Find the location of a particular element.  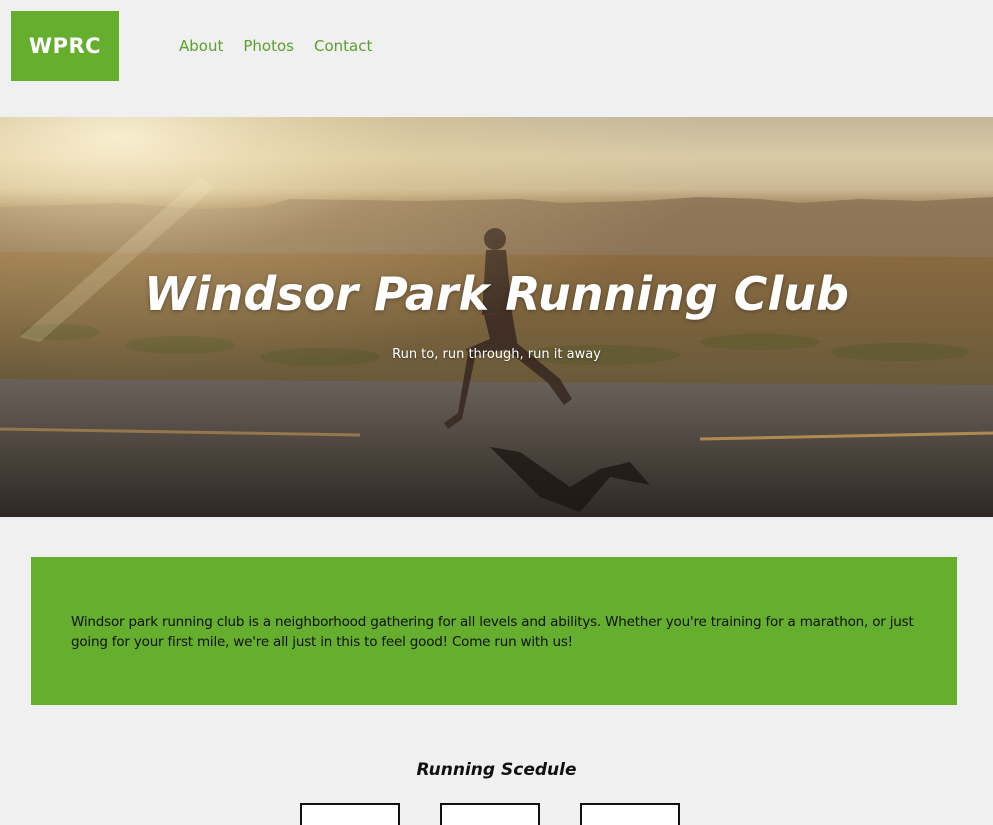

hero-subtitle: Run to, run through, run it away is located at coordinates (496, 354).